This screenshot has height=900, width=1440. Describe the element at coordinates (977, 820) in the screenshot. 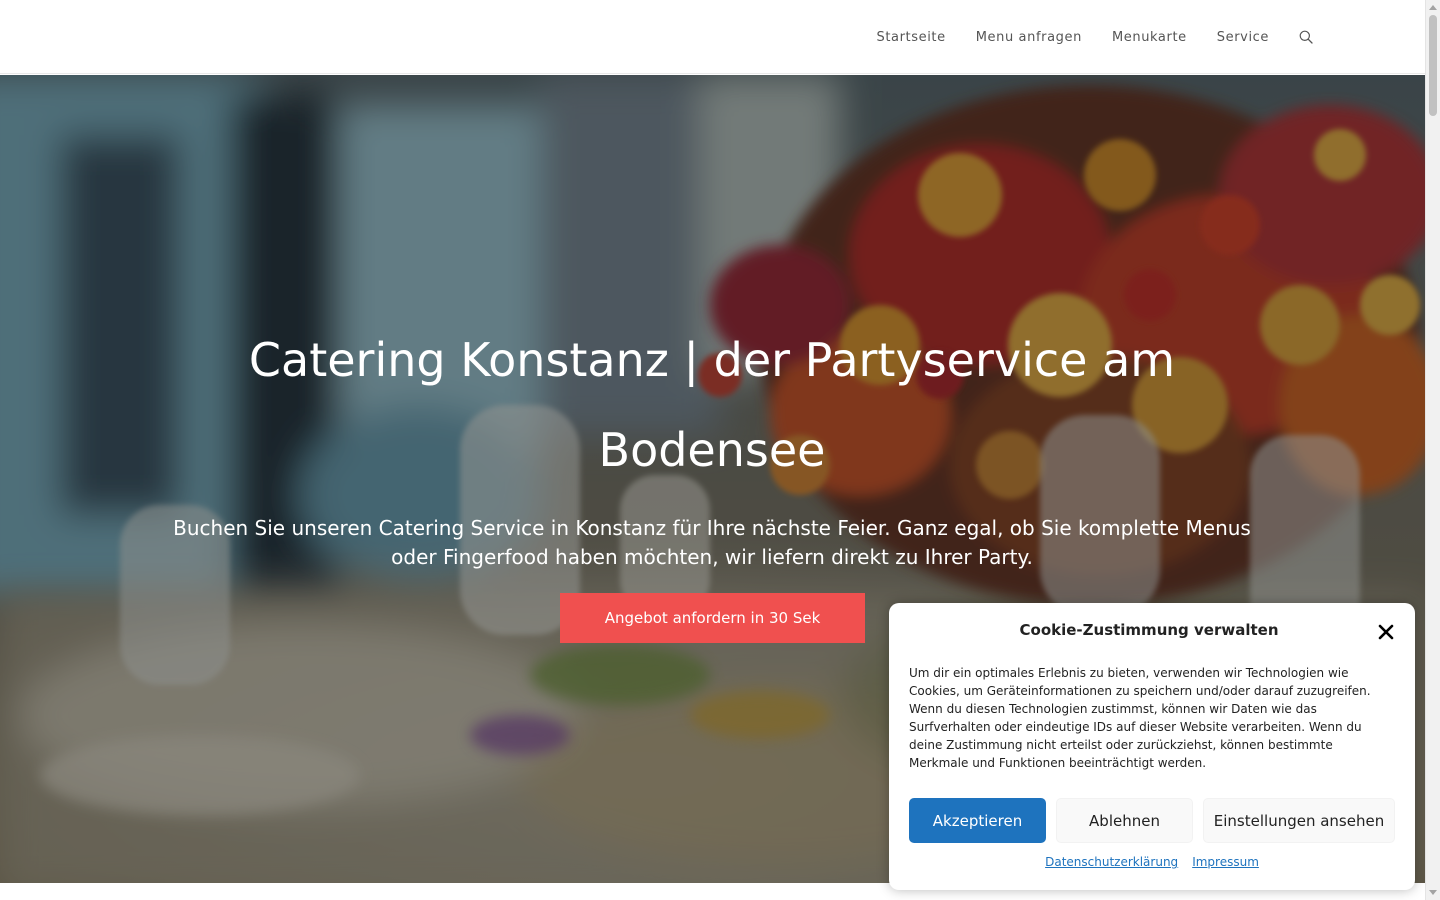

I see `accept-button: Akzeptieren` at that location.